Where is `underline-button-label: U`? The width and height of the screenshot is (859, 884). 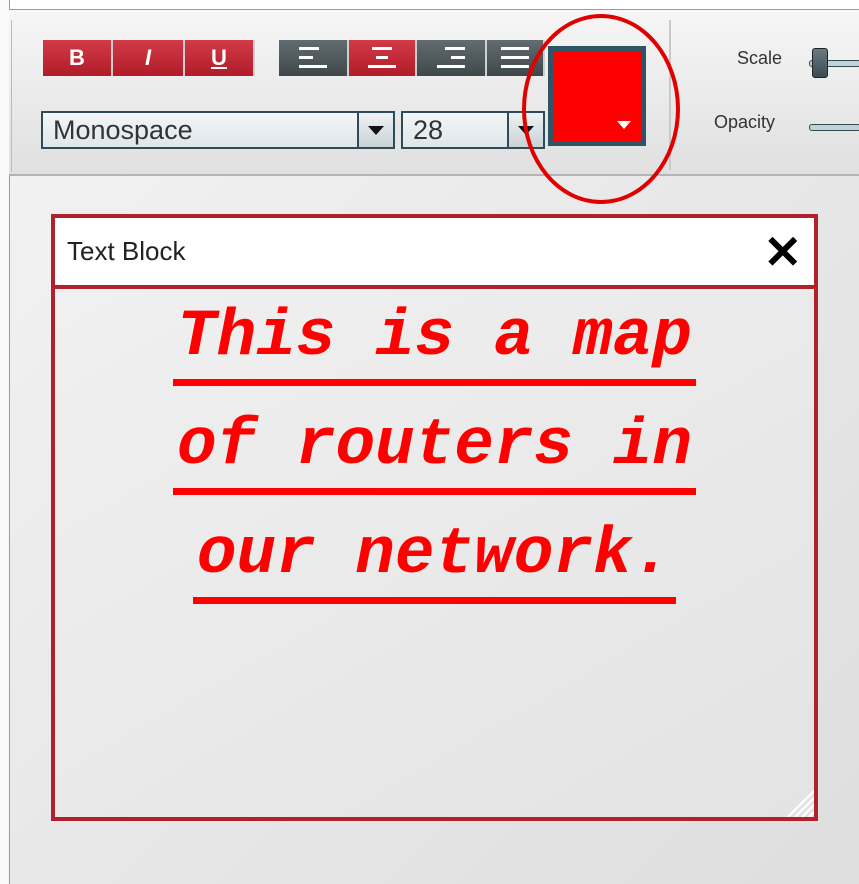
underline-button-label: U is located at coordinates (219, 57).